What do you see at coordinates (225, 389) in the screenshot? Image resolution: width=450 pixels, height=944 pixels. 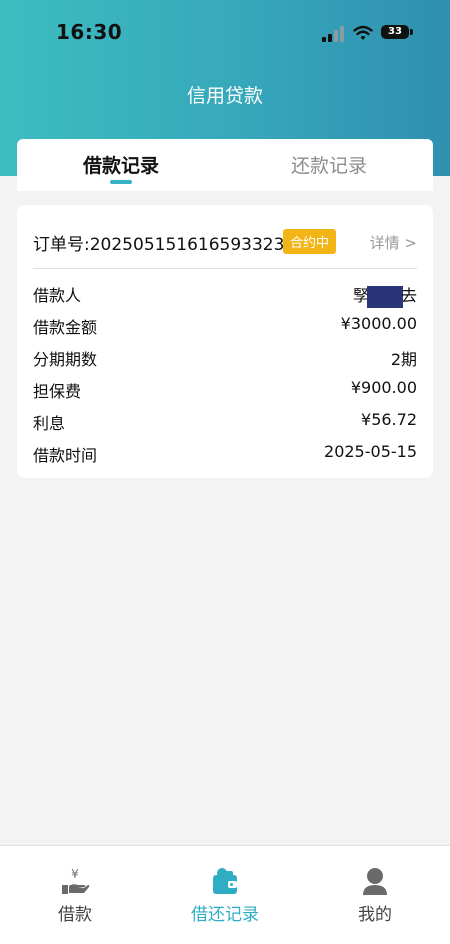 I see `guarantee-fee-row: 担保费 ¥900.00` at bounding box center [225, 389].